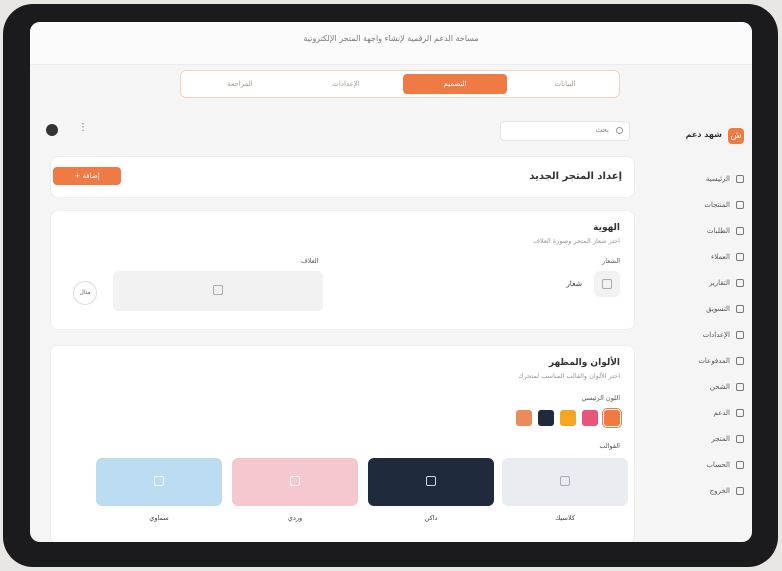  Describe the element at coordinates (694, 258) in the screenshot. I see `sidebar-item-customers: العملاء` at that location.